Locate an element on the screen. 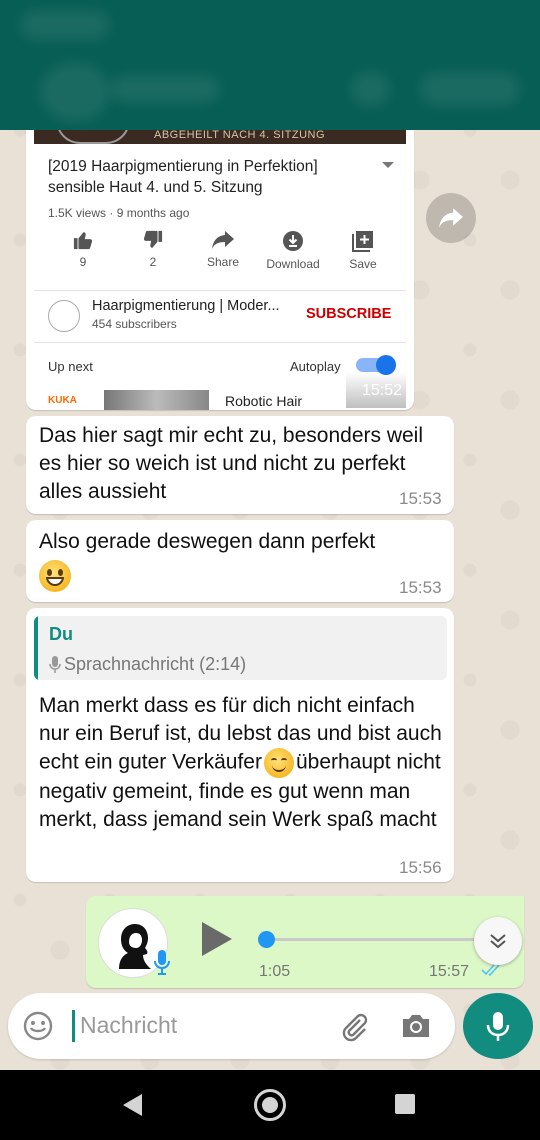  forward-icon is located at coordinates (451, 218).